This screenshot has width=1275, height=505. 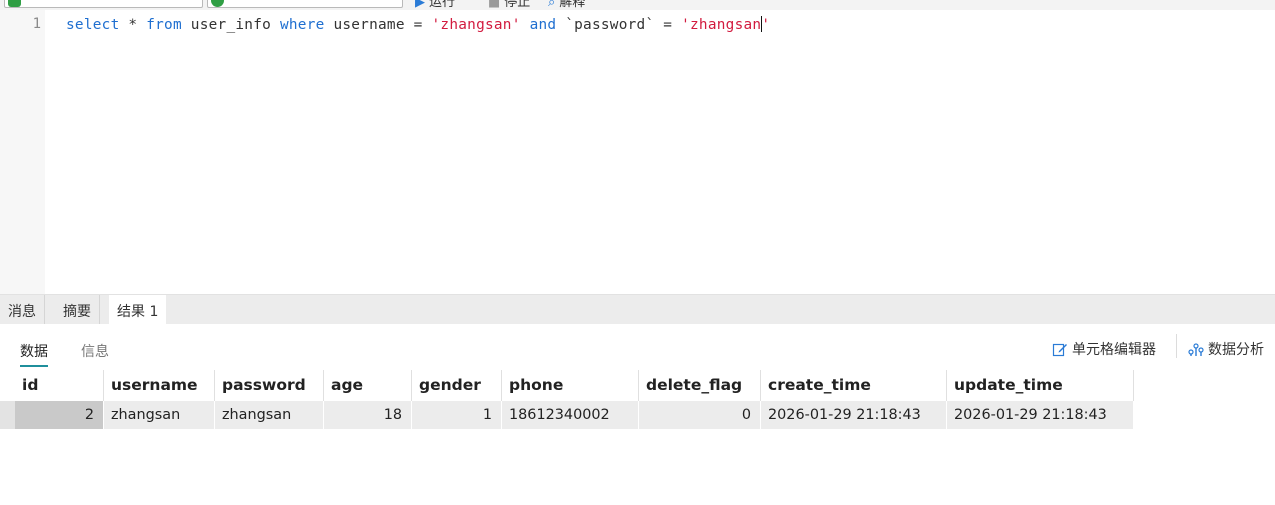 What do you see at coordinates (637, 347) in the screenshot?
I see `result-subbar: 数据 信息 单元格编辑器 数据分析` at bounding box center [637, 347].